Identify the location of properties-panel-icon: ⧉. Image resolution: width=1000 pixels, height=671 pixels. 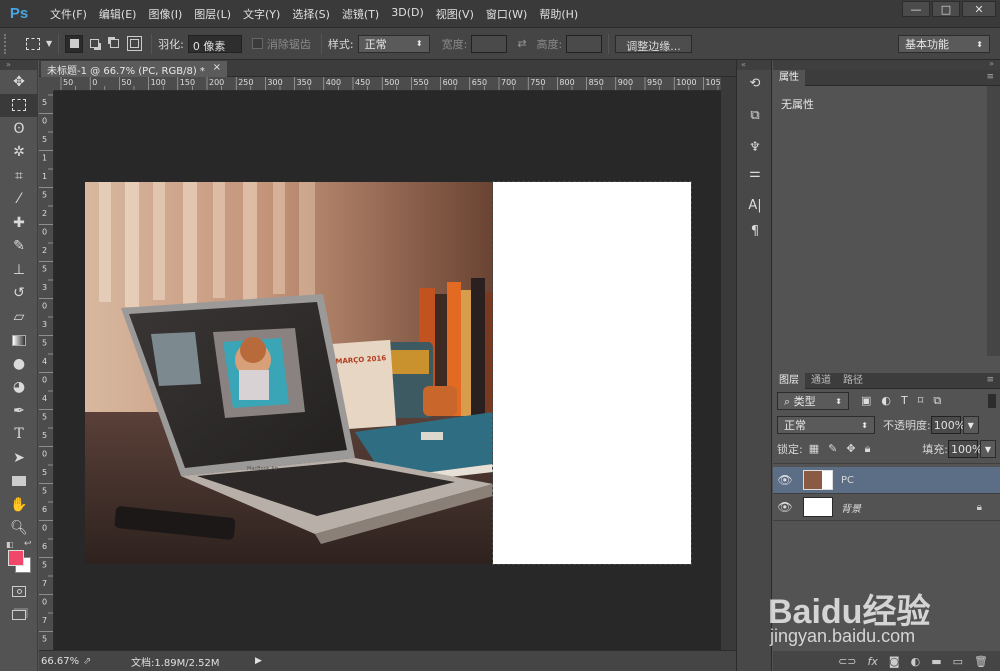
(755, 115).